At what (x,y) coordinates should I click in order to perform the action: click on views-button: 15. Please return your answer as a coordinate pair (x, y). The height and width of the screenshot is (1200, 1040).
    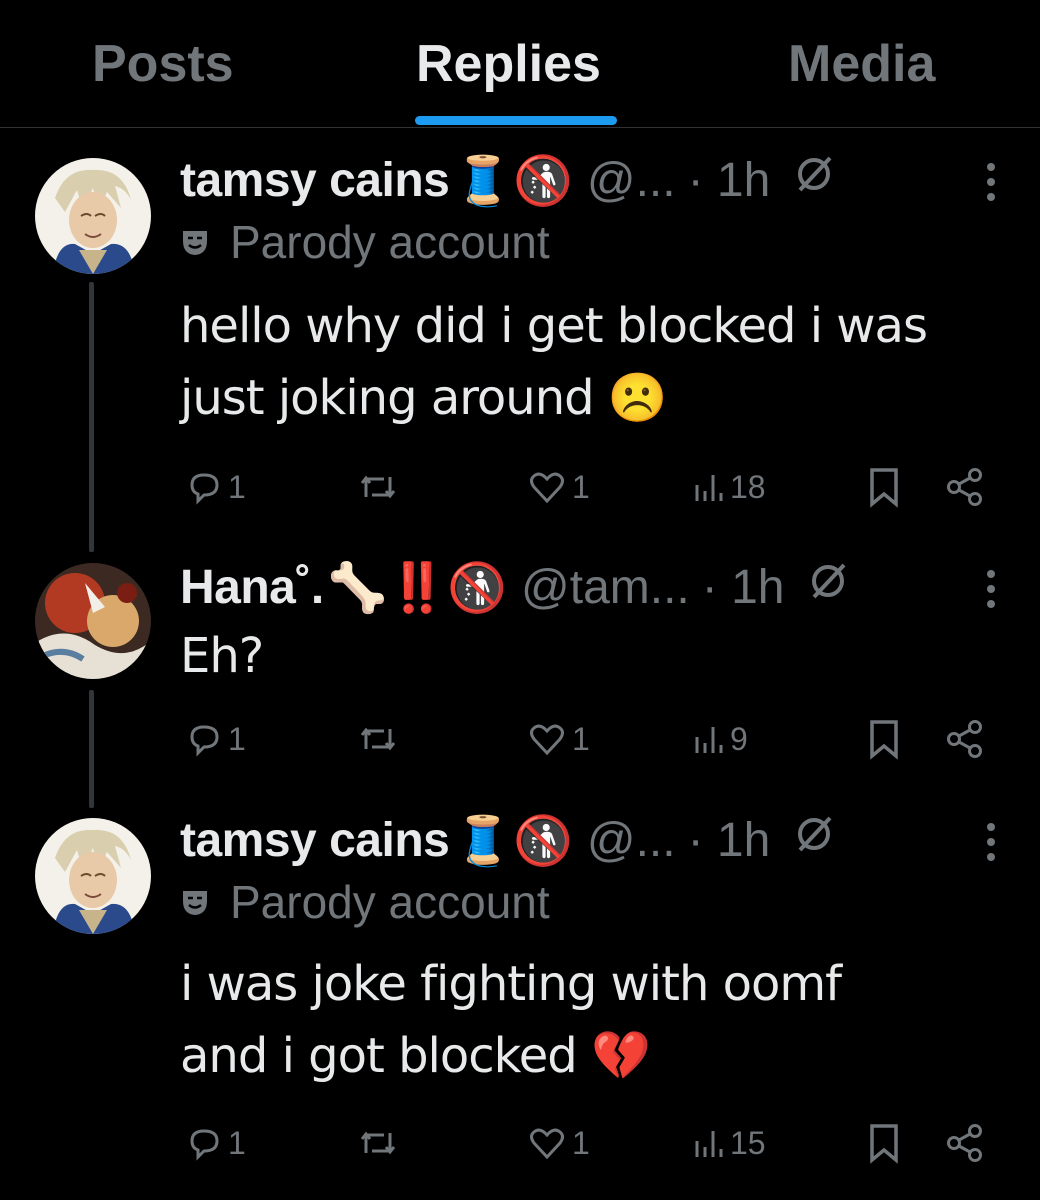
    Looking at the image, I should click on (729, 1143).